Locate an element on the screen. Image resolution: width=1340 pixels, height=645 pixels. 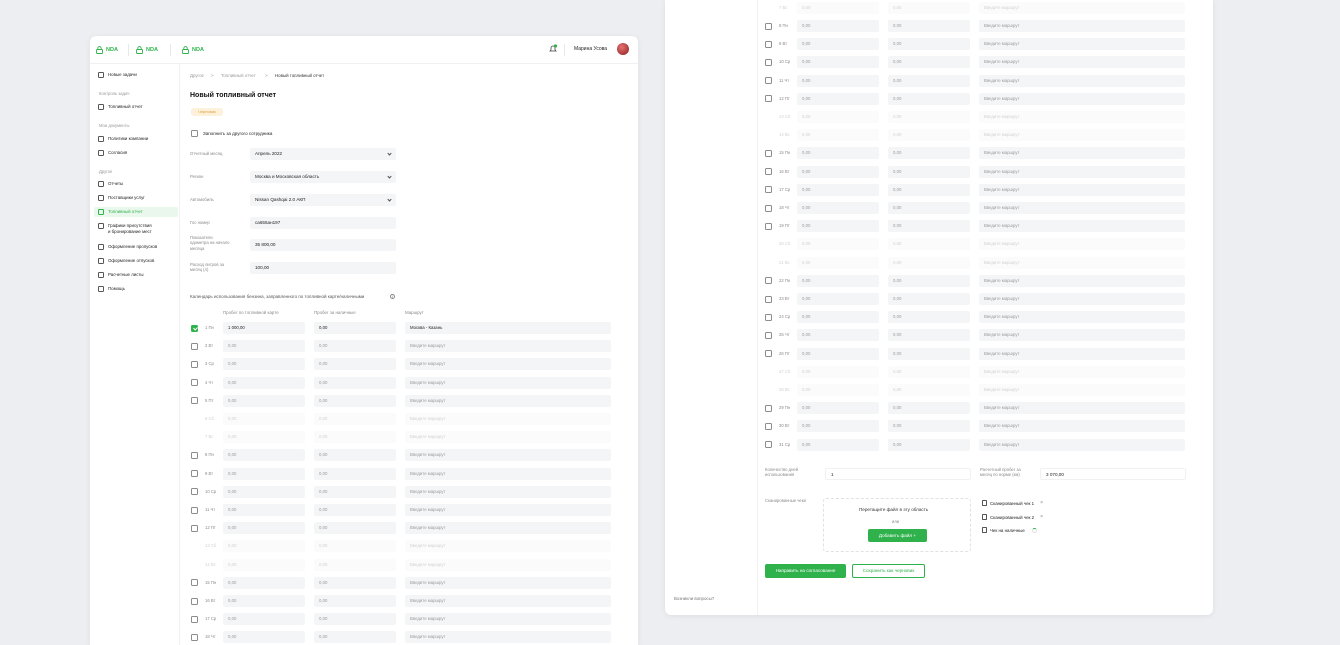
avatar is located at coordinates (623, 49).